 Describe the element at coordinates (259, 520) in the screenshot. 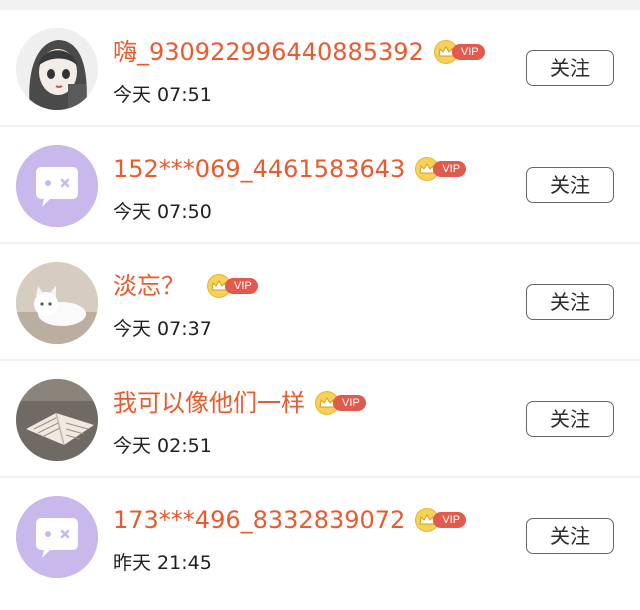

I see `user-name: 173***496_8332839072` at that location.